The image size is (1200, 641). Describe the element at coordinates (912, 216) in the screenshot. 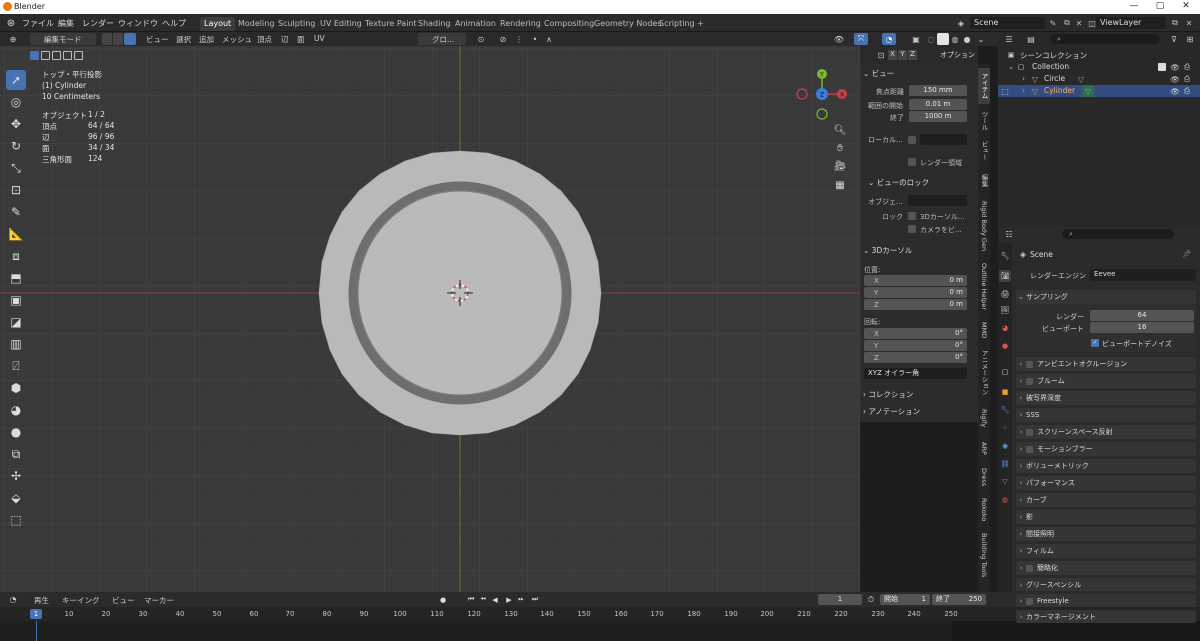

I see `lock-cursor-checkbox` at that location.